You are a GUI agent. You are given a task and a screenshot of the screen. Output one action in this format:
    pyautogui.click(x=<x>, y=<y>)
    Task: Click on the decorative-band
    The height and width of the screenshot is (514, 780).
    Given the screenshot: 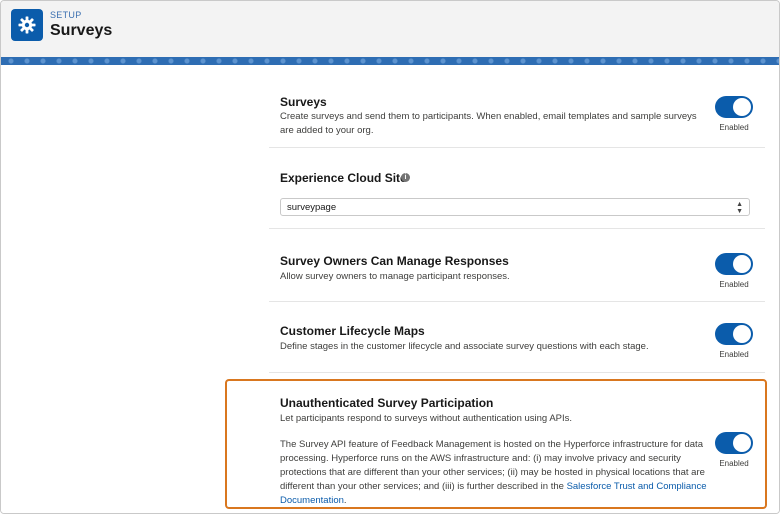 What is the action you would take?
    pyautogui.click(x=390, y=61)
    